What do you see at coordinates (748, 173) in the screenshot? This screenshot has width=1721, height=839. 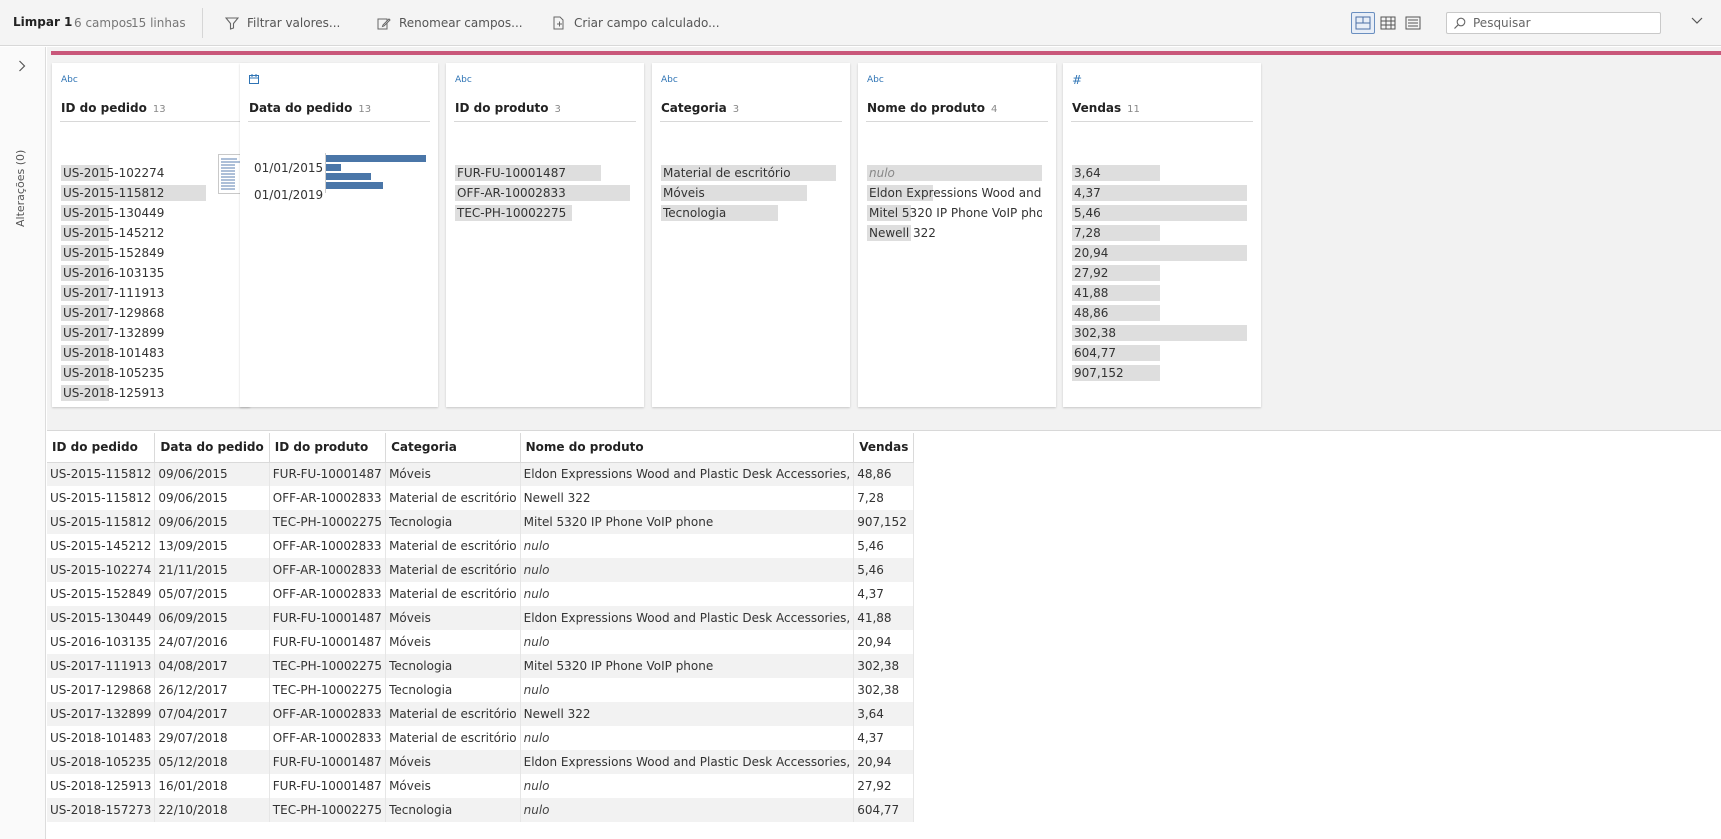 I see `value-row: Material de escritório` at bounding box center [748, 173].